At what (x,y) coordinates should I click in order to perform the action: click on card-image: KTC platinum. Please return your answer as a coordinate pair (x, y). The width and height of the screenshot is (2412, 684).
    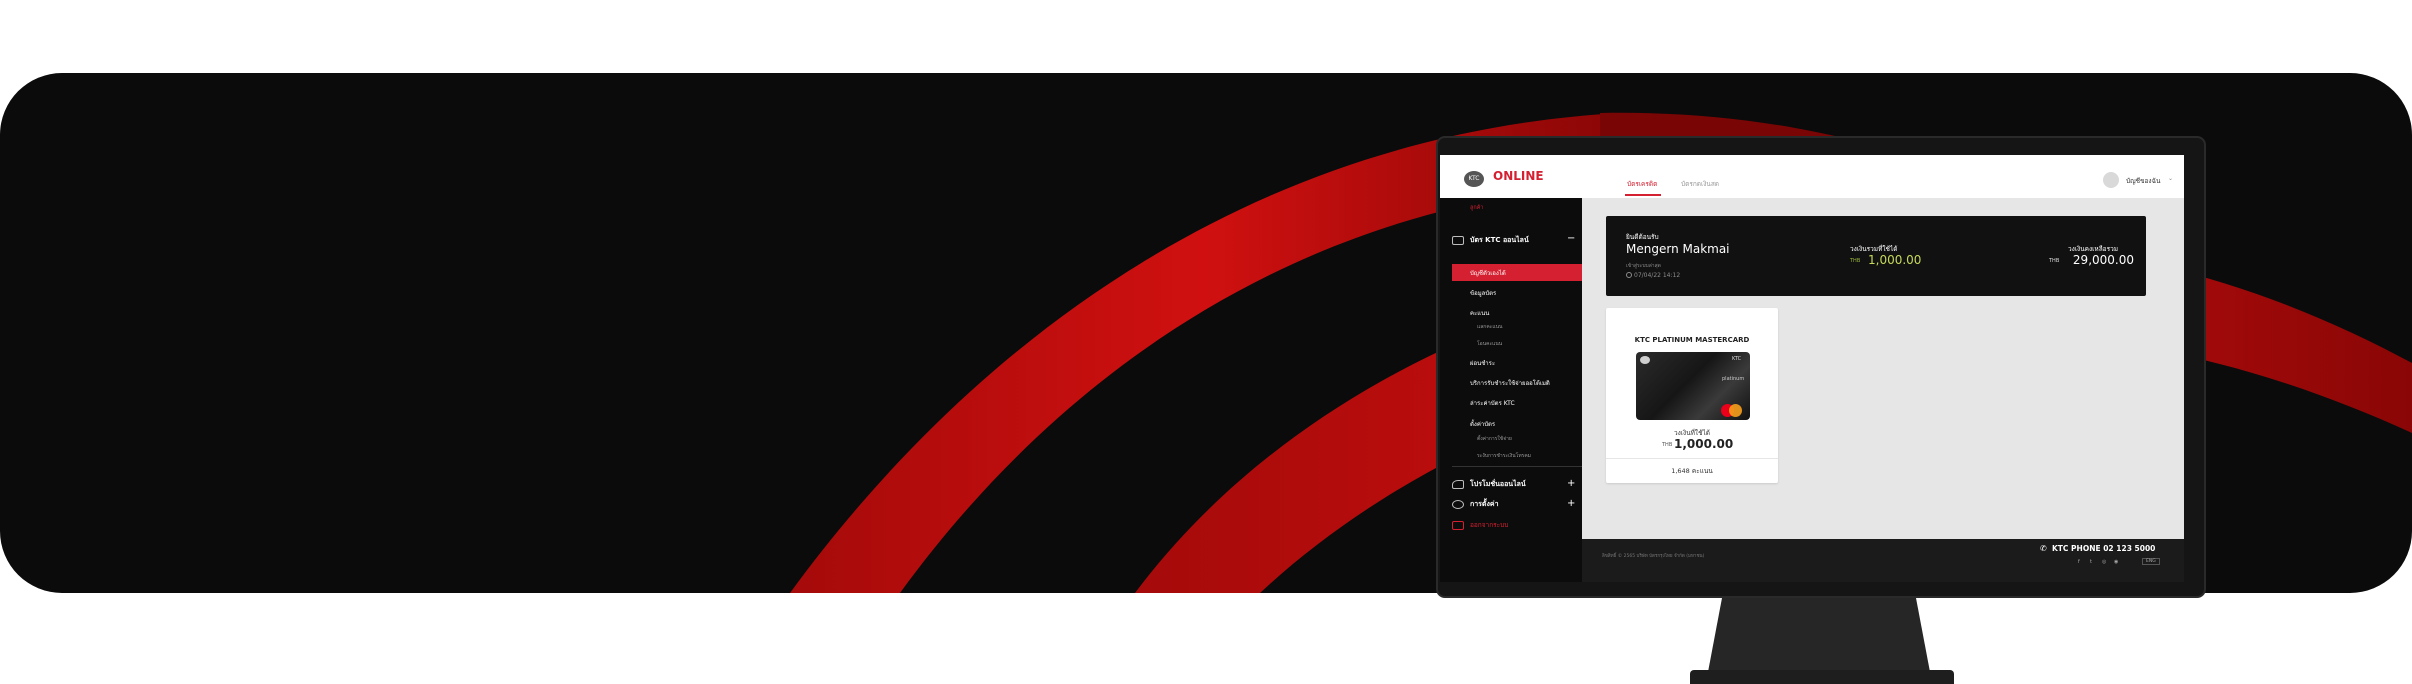
    Looking at the image, I should click on (1693, 386).